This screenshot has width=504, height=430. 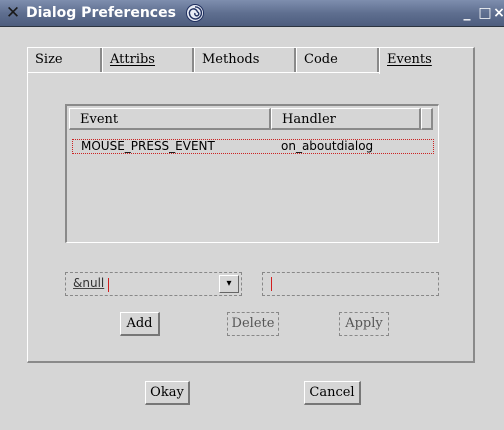 I want to click on column-header-filler, so click(x=427, y=119).